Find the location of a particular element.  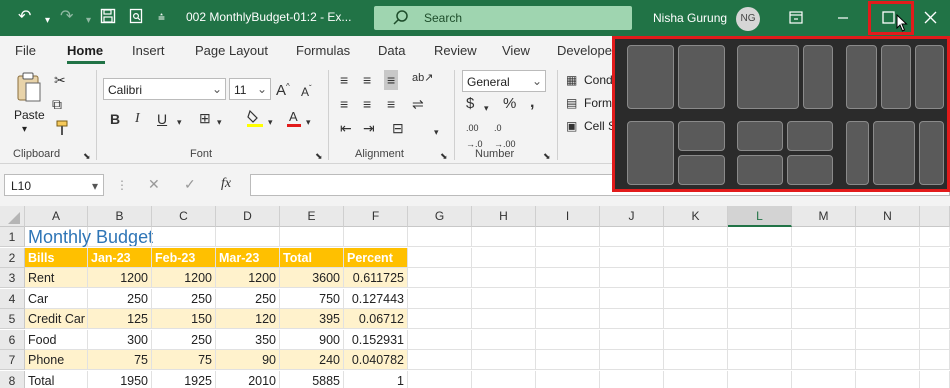

align-left-icon: ≡ is located at coordinates (344, 104).